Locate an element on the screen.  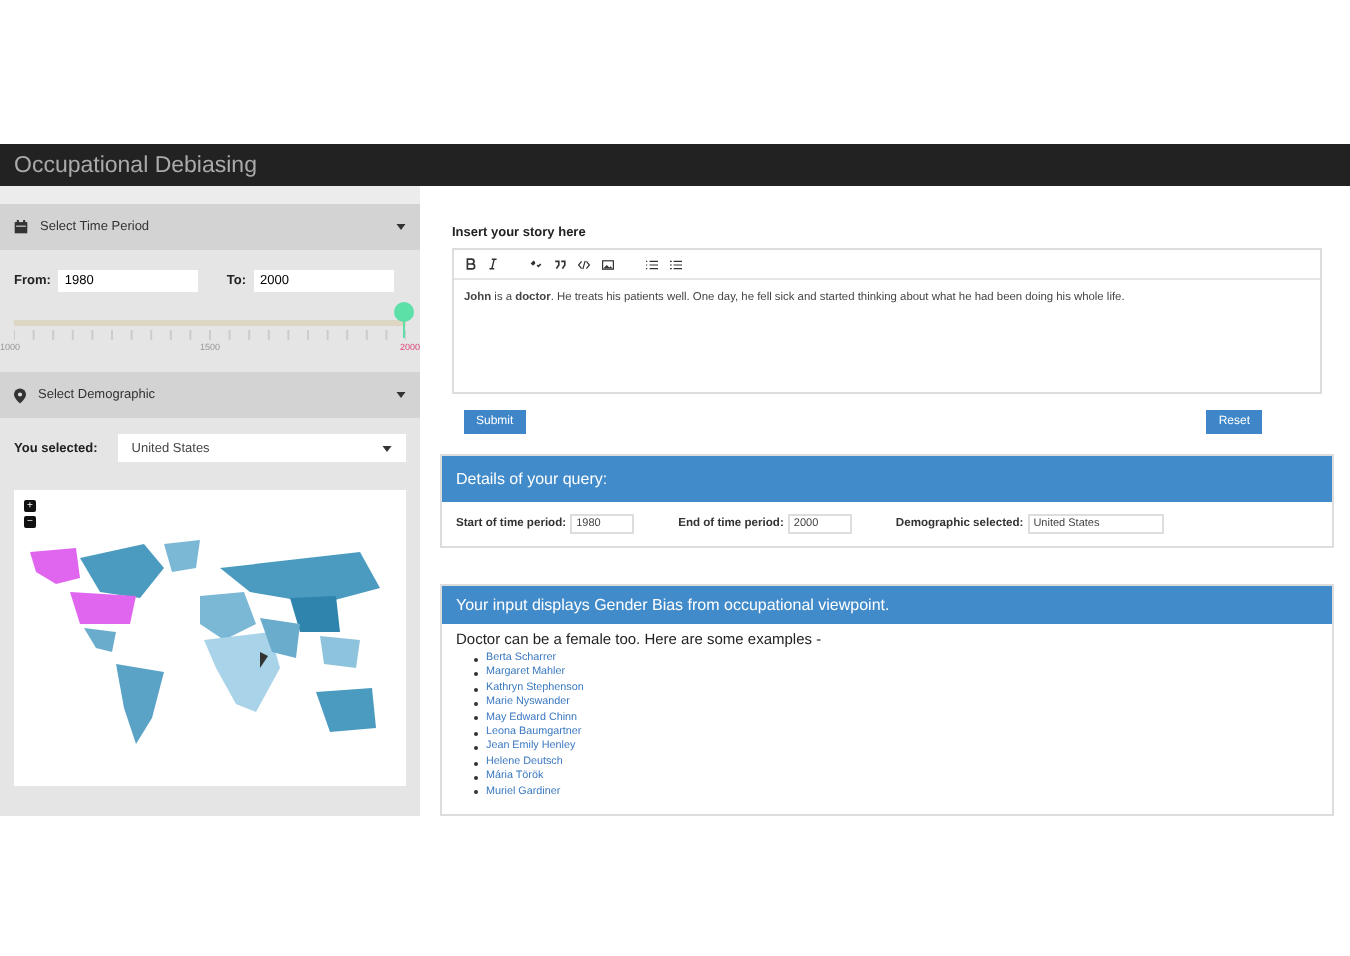
italic-icon is located at coordinates (493, 264).